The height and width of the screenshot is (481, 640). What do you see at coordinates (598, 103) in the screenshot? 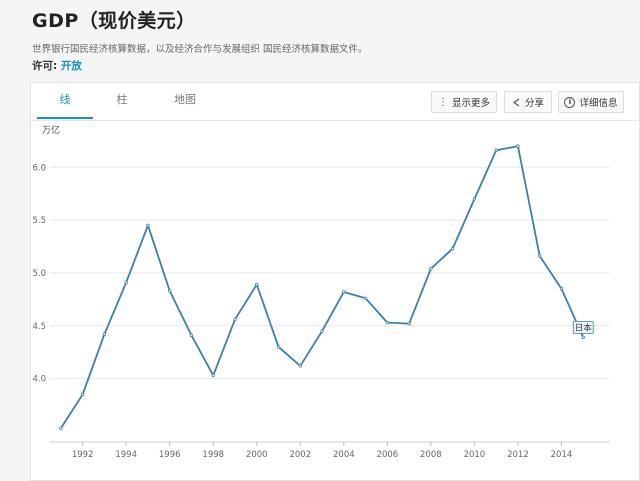
I see `details-label: 详细信息` at bounding box center [598, 103].